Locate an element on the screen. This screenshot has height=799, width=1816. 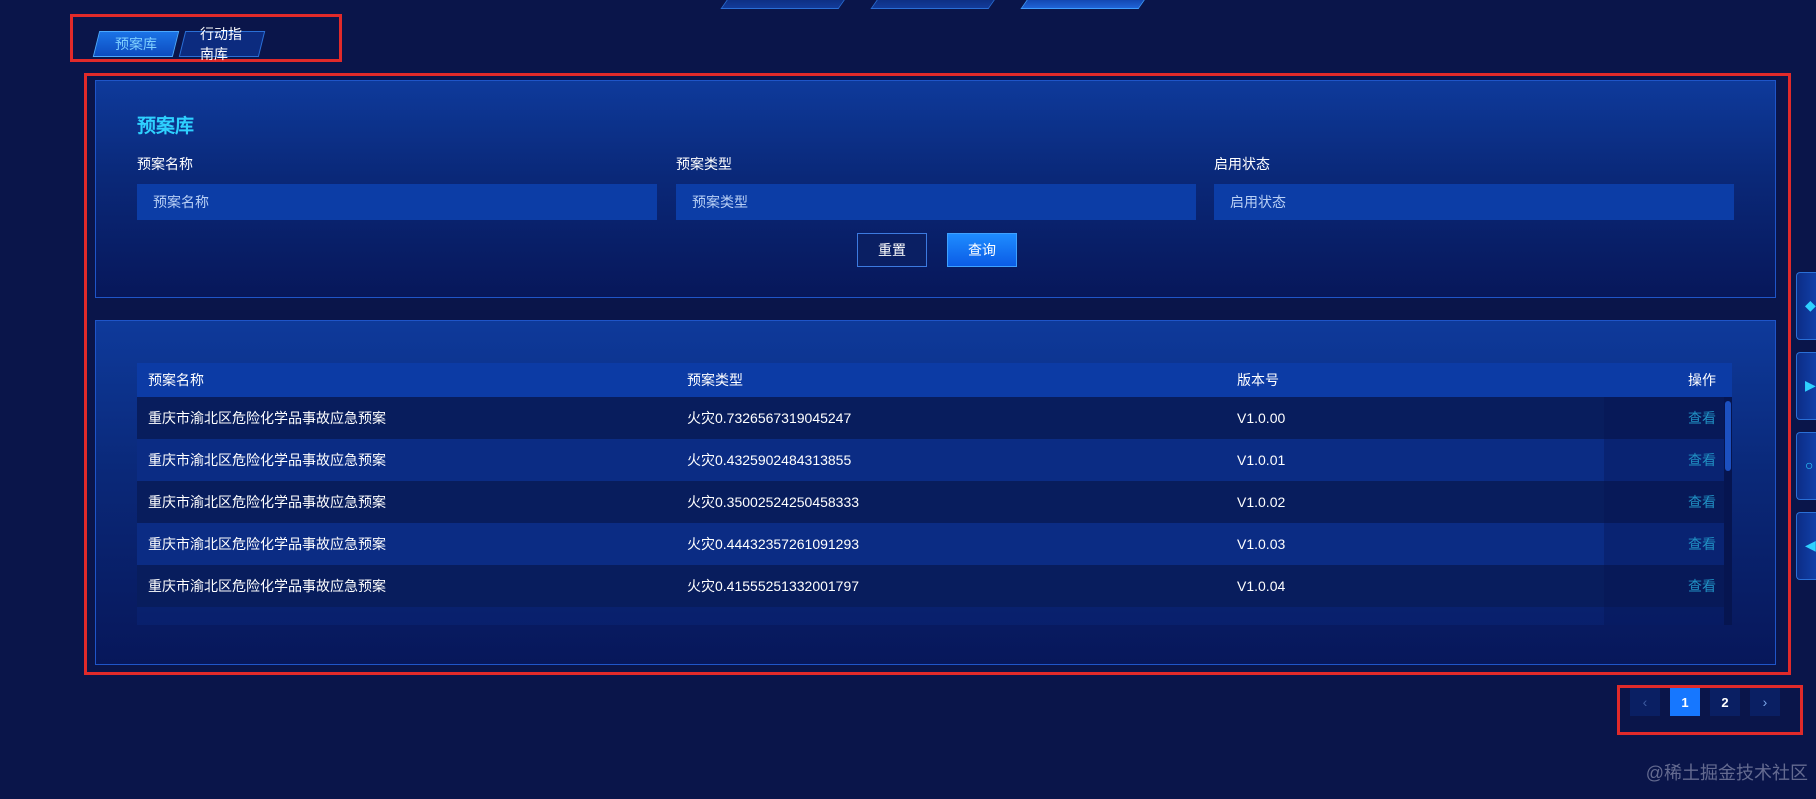
plan-name-input is located at coordinates (397, 202).